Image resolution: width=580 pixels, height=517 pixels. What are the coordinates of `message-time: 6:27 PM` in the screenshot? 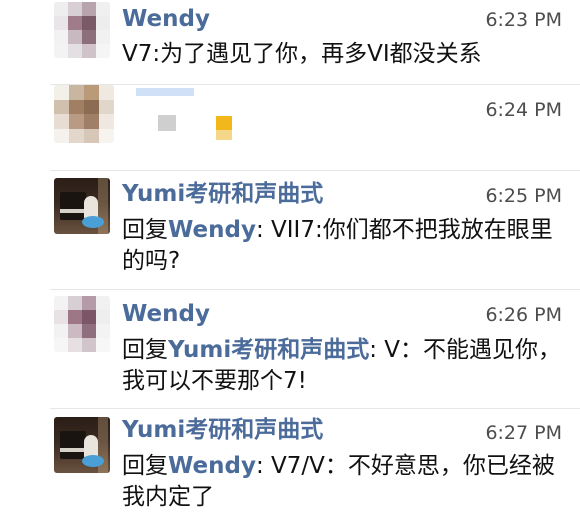 It's located at (523, 433).